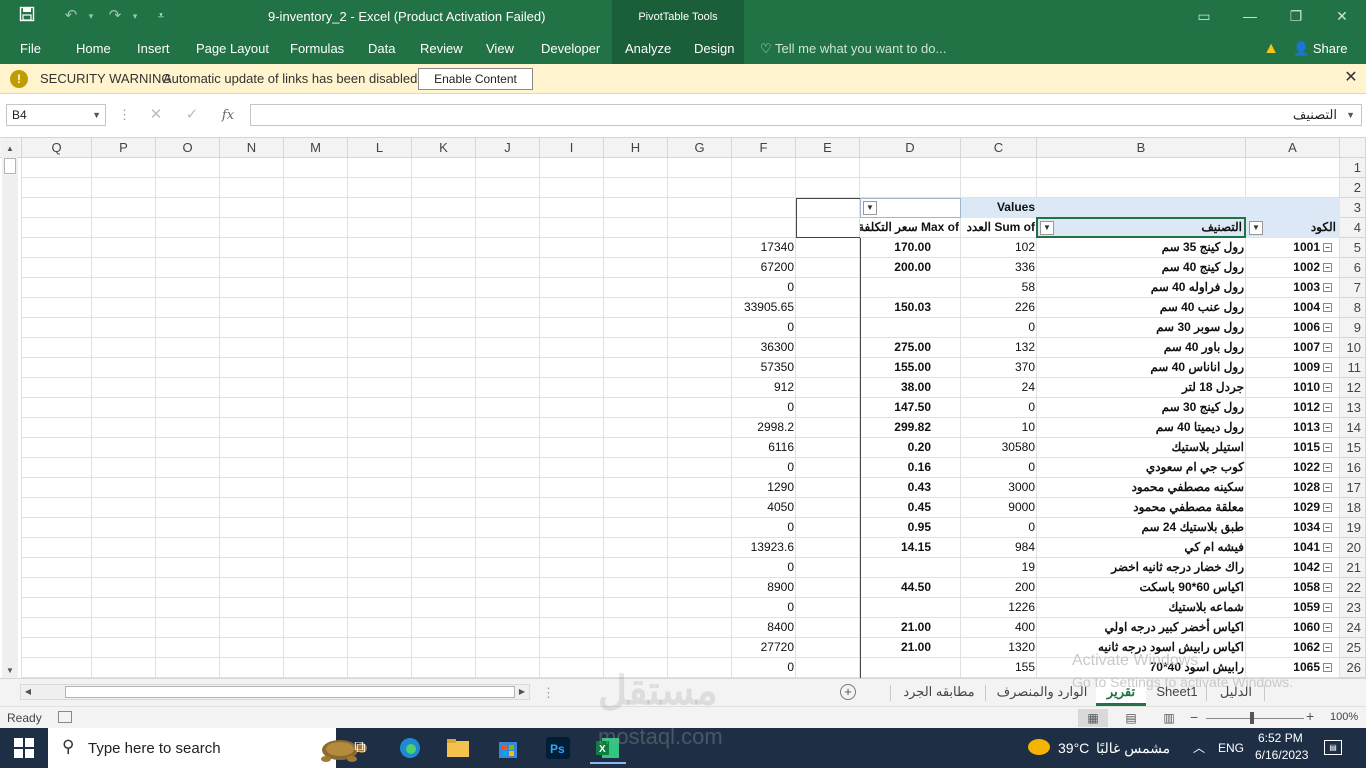 The width and height of the screenshot is (1366, 768). Describe the element at coordinates (1353, 628) in the screenshot. I see `row-header: 24` at that location.